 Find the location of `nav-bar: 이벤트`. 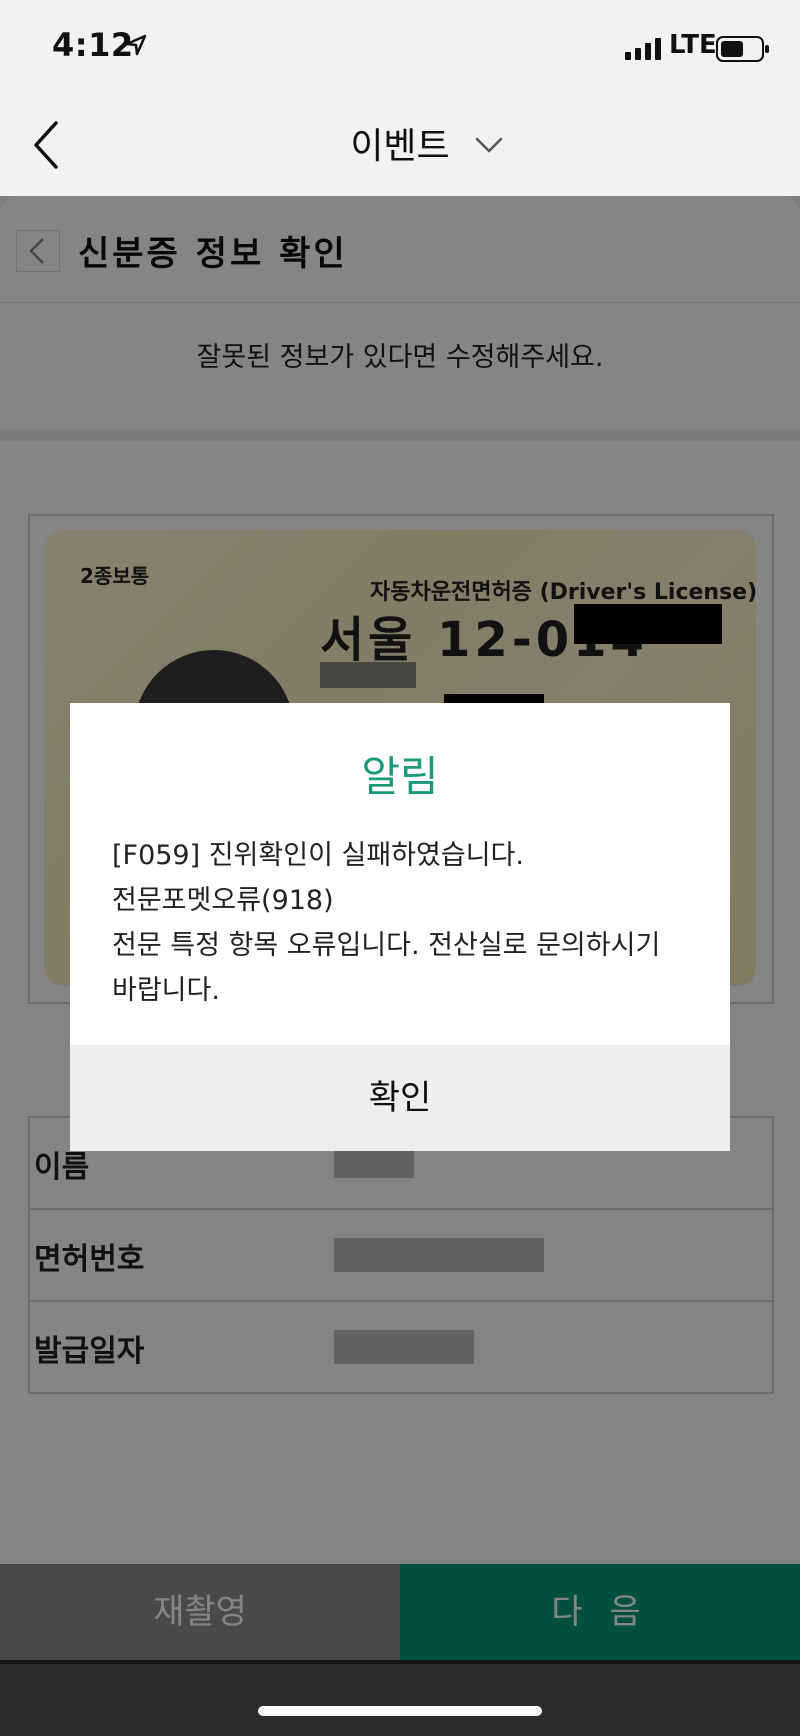

nav-bar: 이벤트 is located at coordinates (400, 145).